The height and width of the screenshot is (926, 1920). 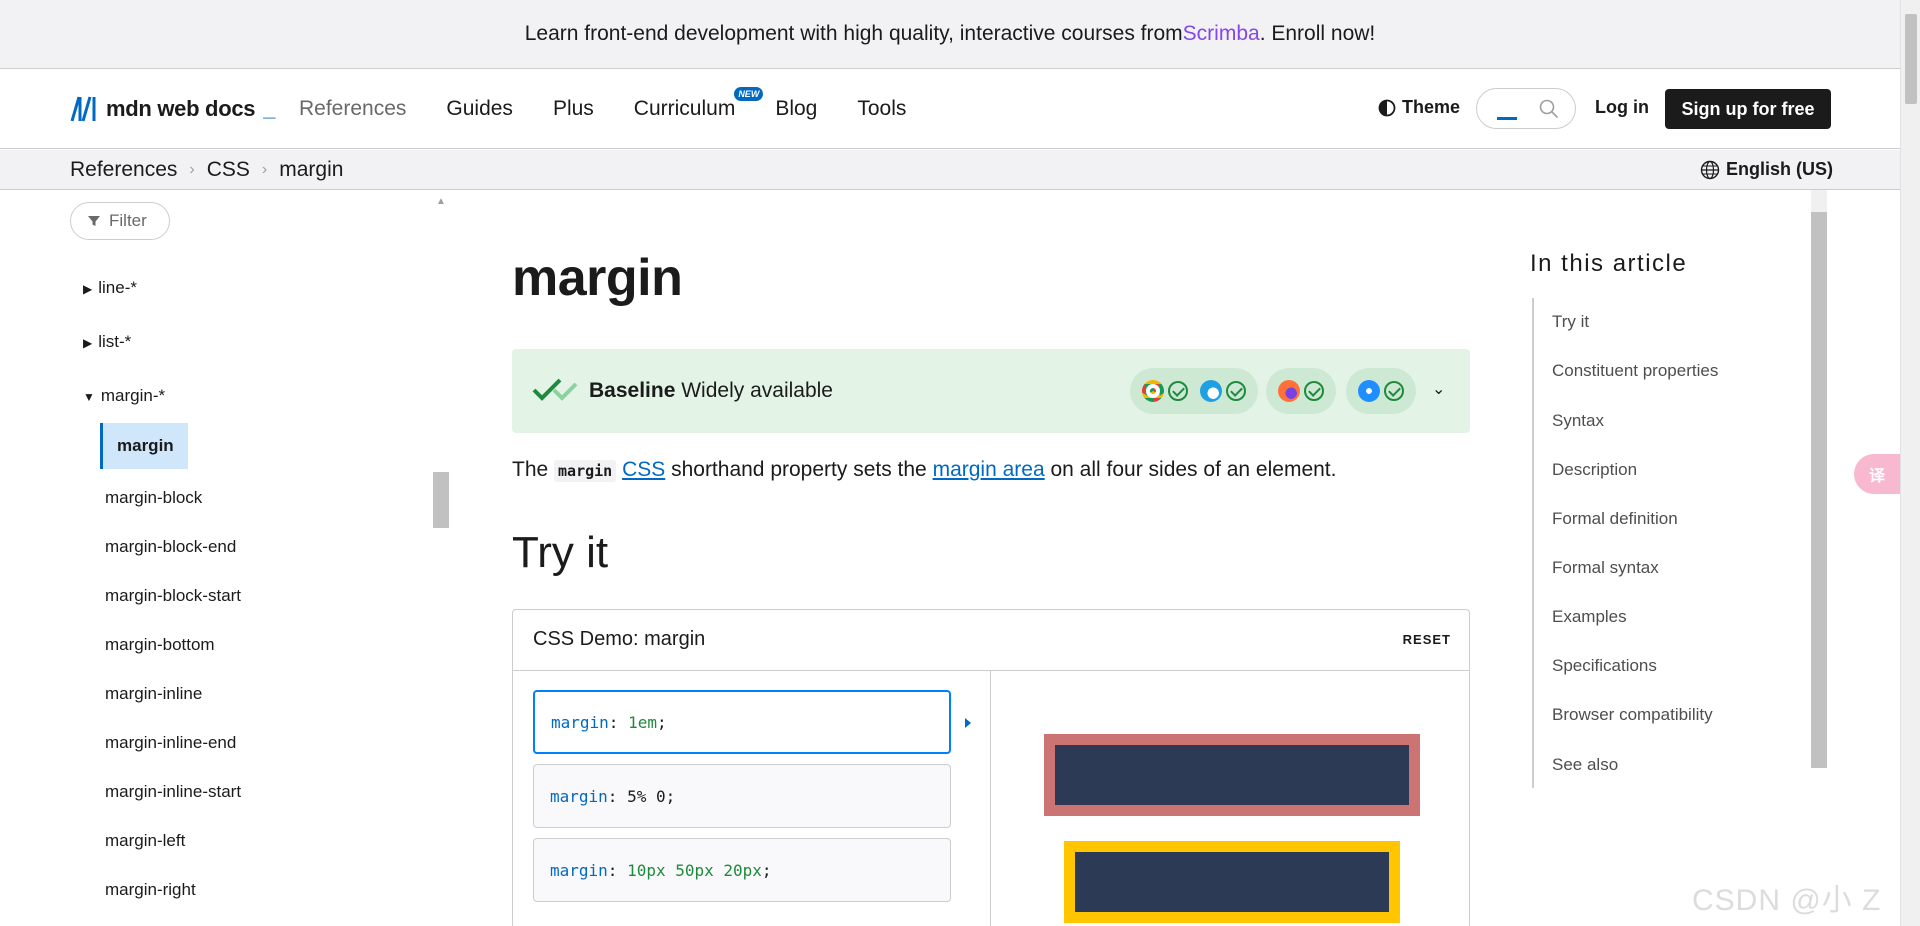 What do you see at coordinates (533, 469) in the screenshot?
I see `lead-text: The` at bounding box center [533, 469].